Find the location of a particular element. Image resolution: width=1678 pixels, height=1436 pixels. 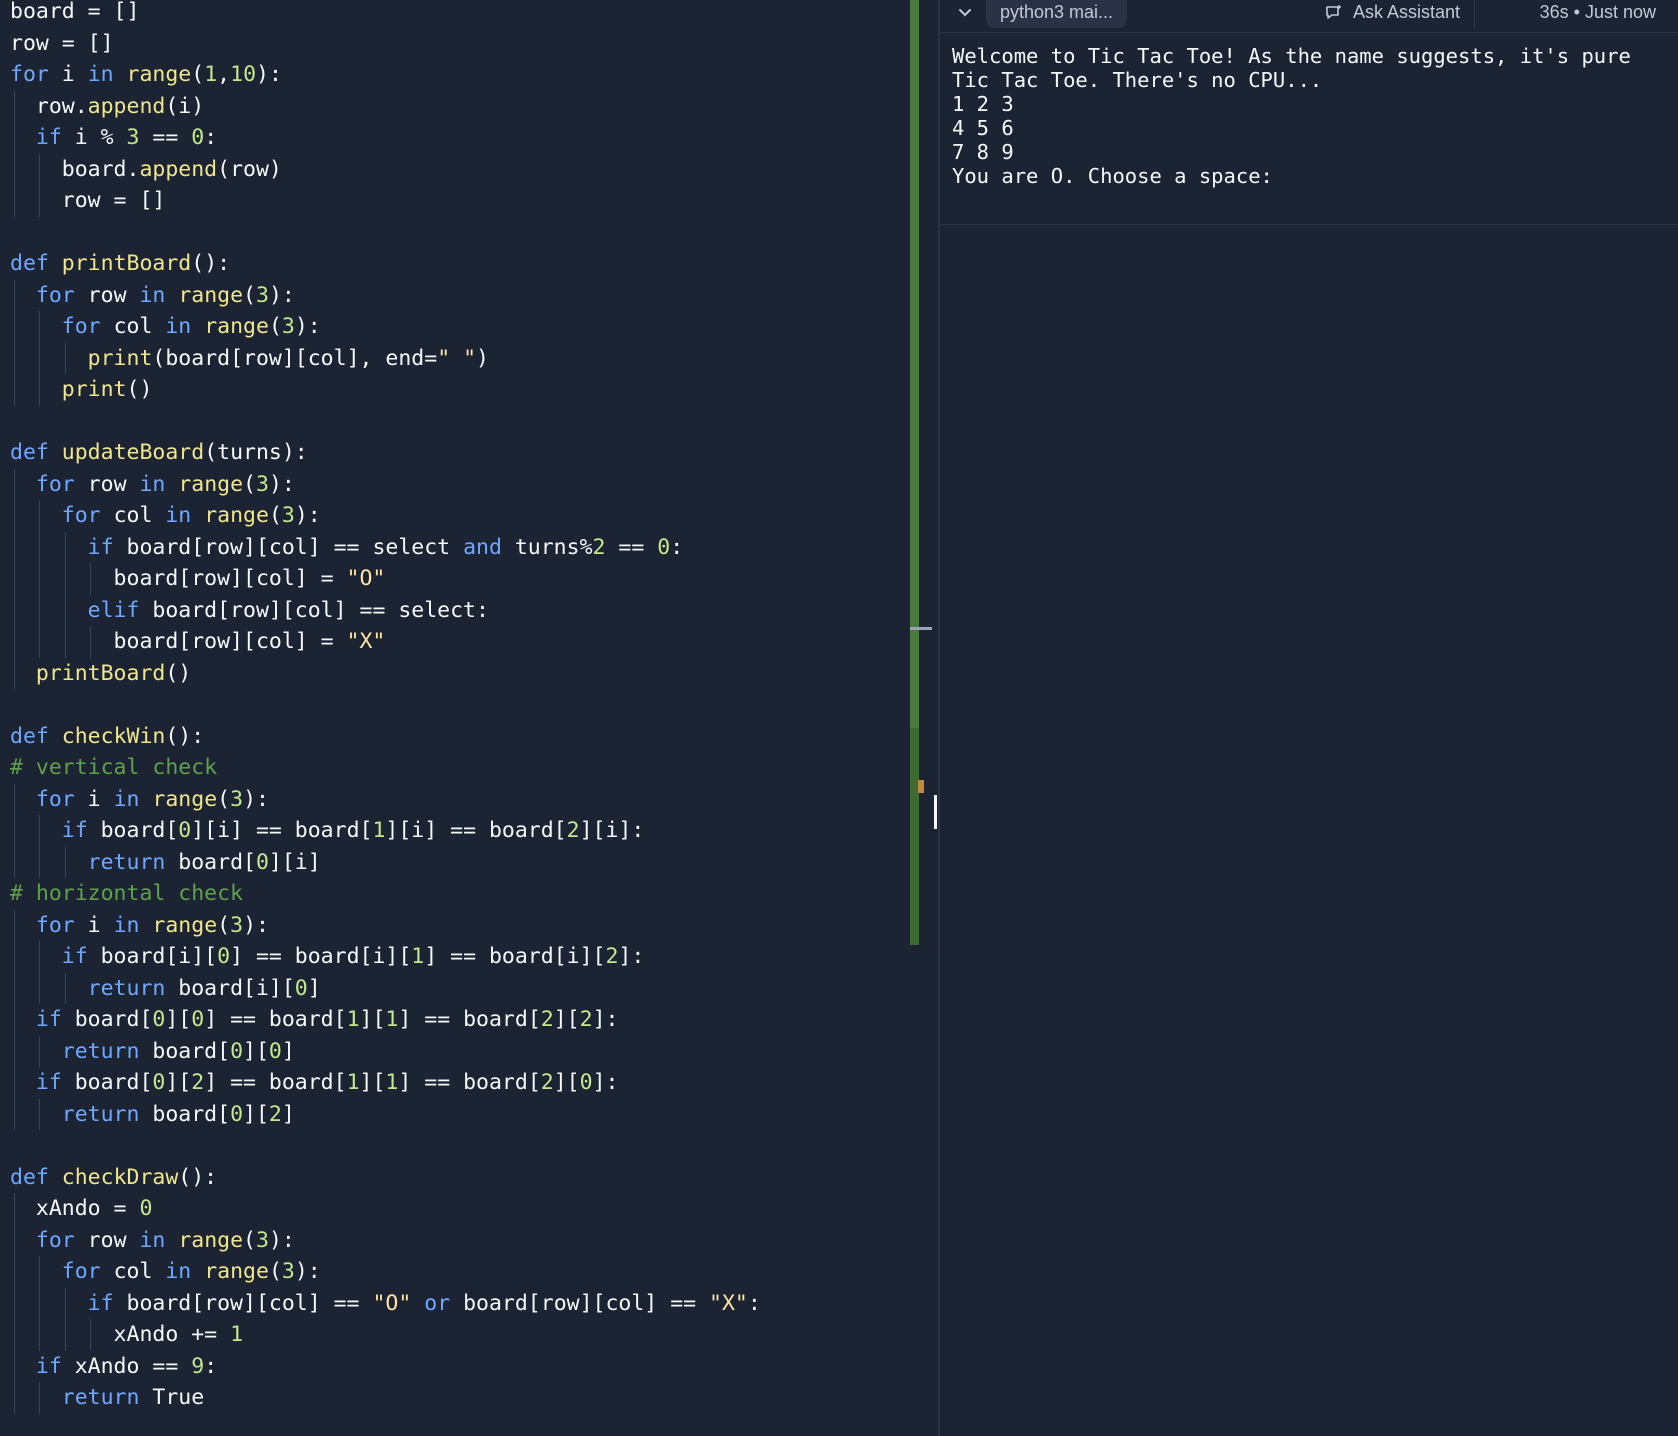

code-line: print(board[row][col], end=" ") is located at coordinates (249, 359).